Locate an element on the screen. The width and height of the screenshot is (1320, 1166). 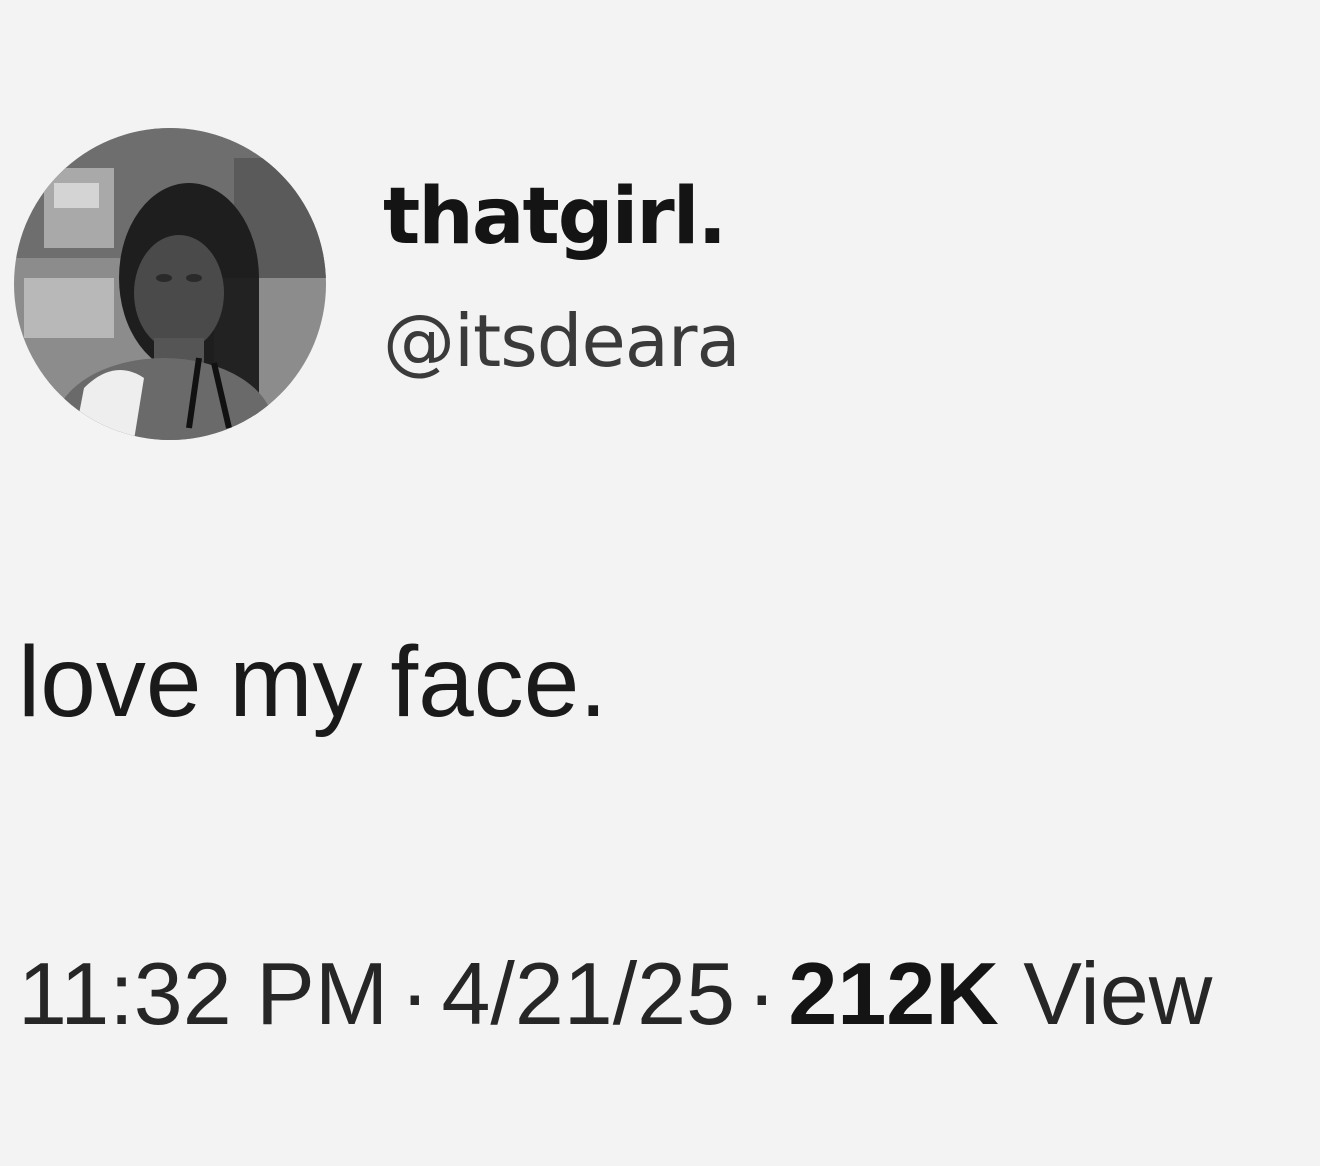
profile-photo-icon is located at coordinates (170, 284).